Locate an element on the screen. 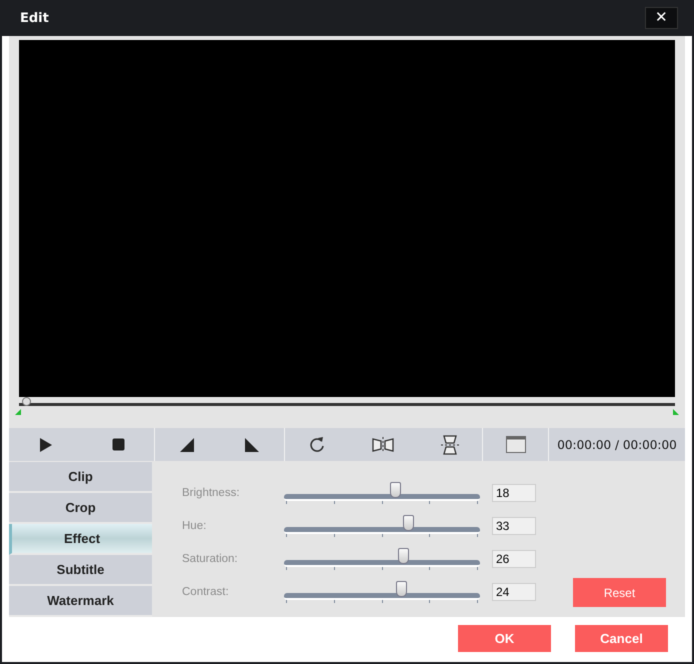  slider-label: Hue: is located at coordinates (195, 526).